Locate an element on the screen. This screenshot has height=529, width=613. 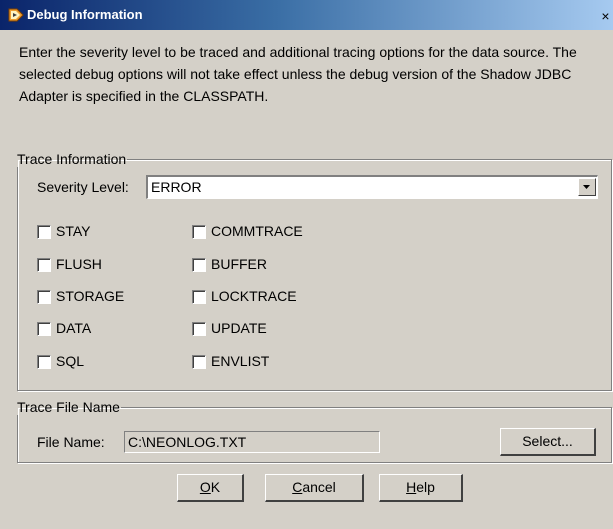
severity-dropdown-button is located at coordinates (587, 187).